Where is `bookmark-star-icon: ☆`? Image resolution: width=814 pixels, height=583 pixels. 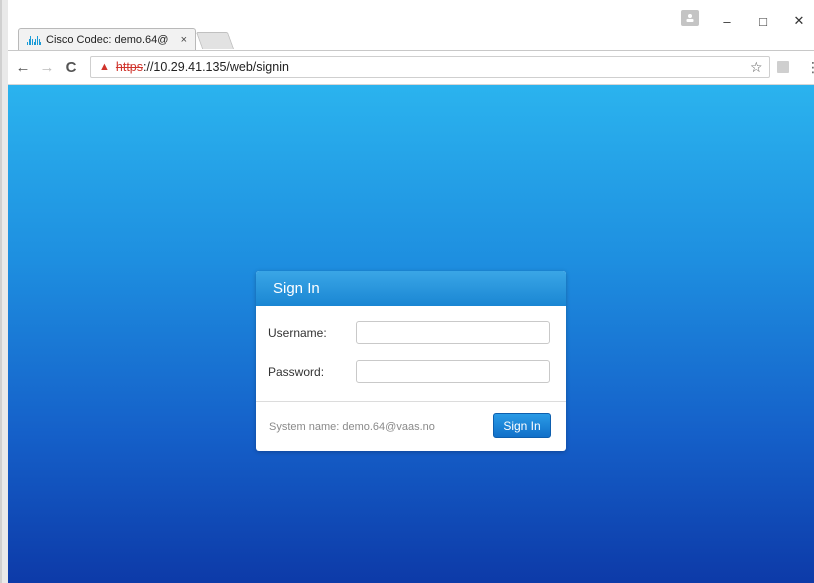
bookmark-star-icon: ☆ is located at coordinates (756, 67).